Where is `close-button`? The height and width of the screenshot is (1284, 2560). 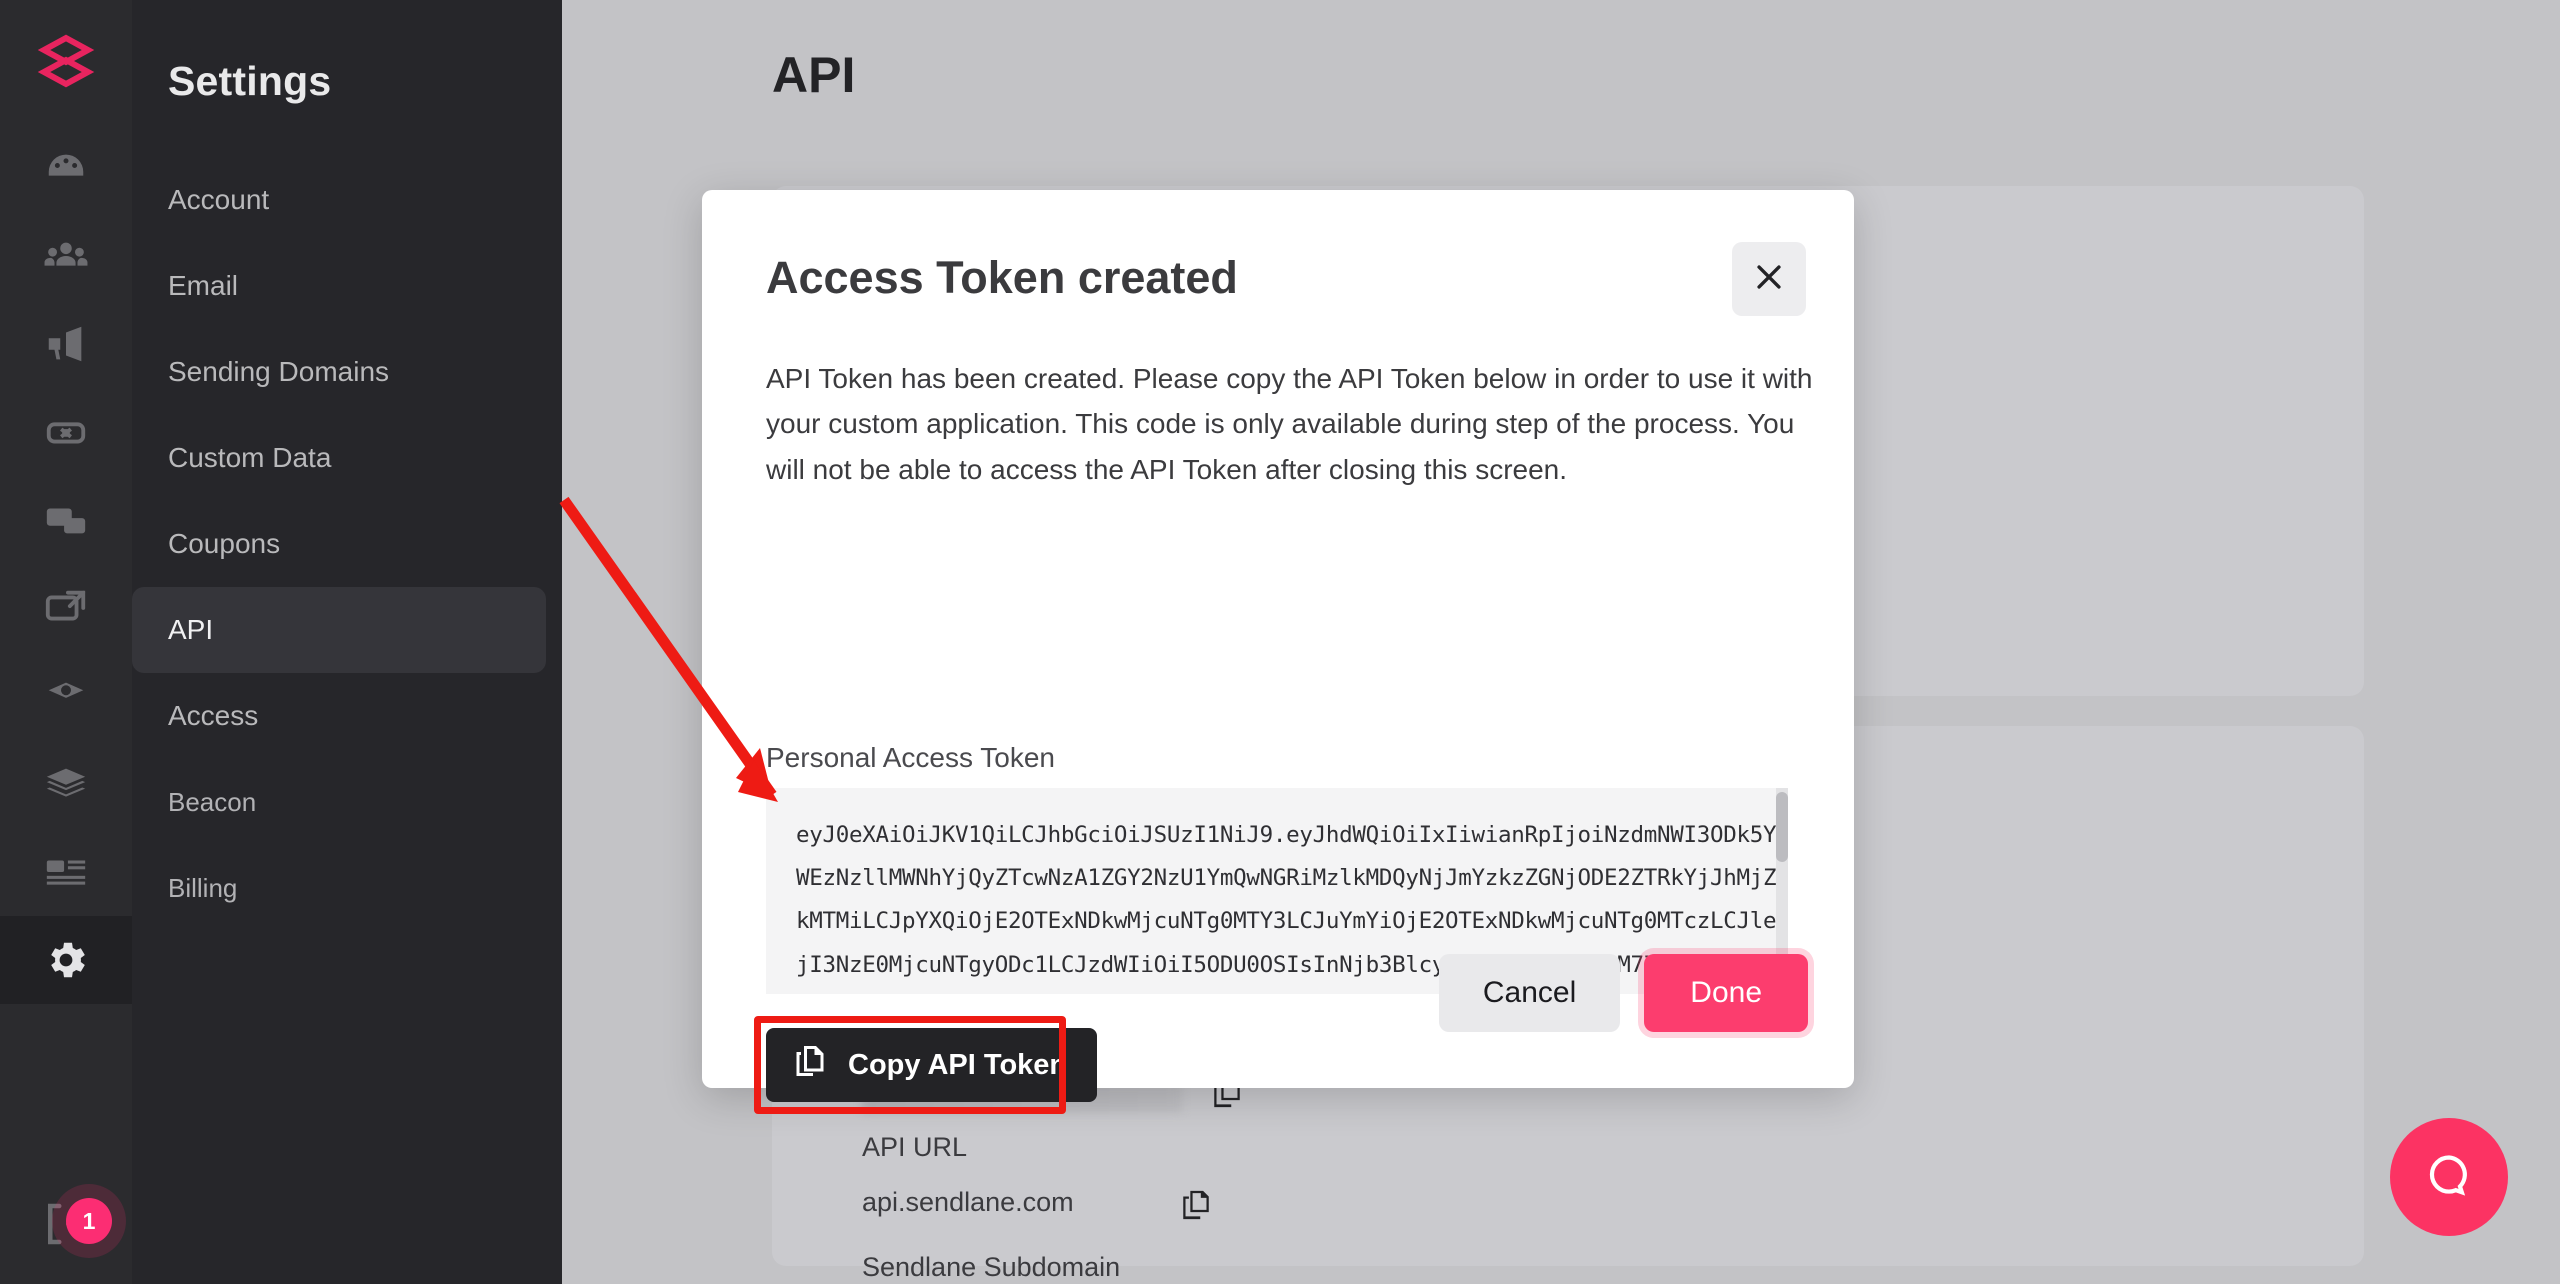 close-button is located at coordinates (1769, 279).